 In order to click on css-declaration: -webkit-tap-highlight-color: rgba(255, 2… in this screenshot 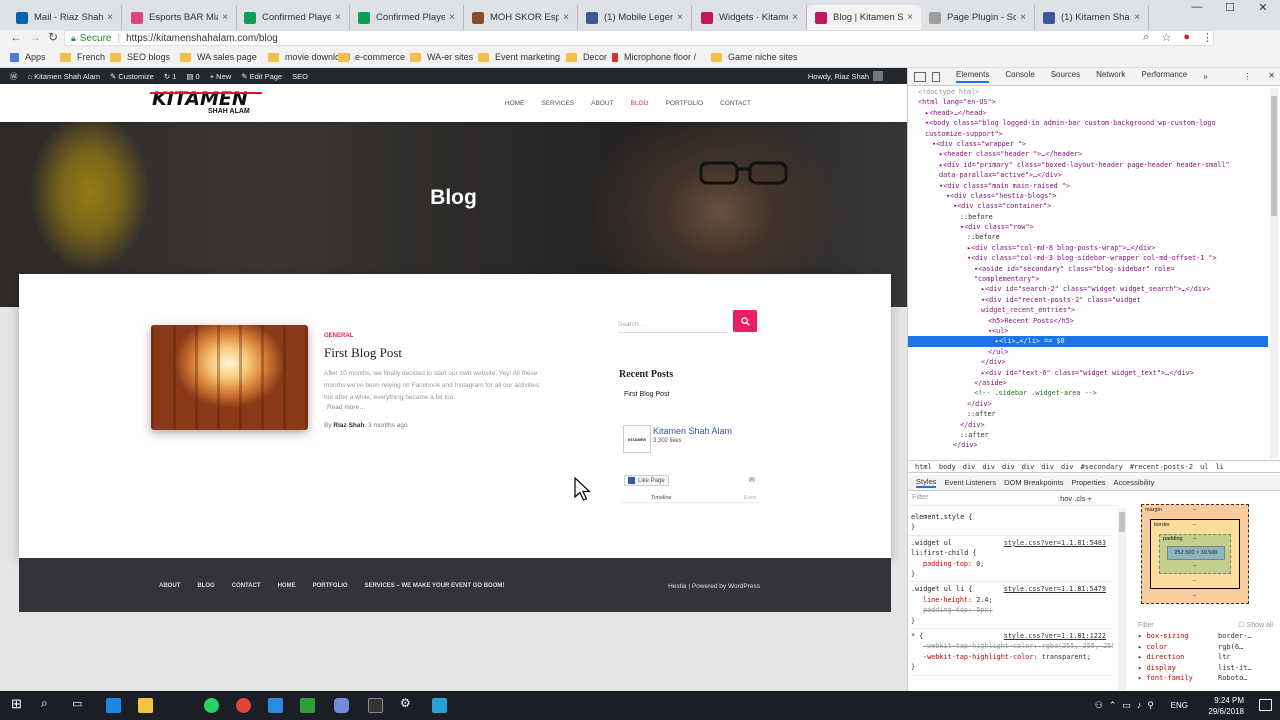, I will do `click(1012, 646)`.